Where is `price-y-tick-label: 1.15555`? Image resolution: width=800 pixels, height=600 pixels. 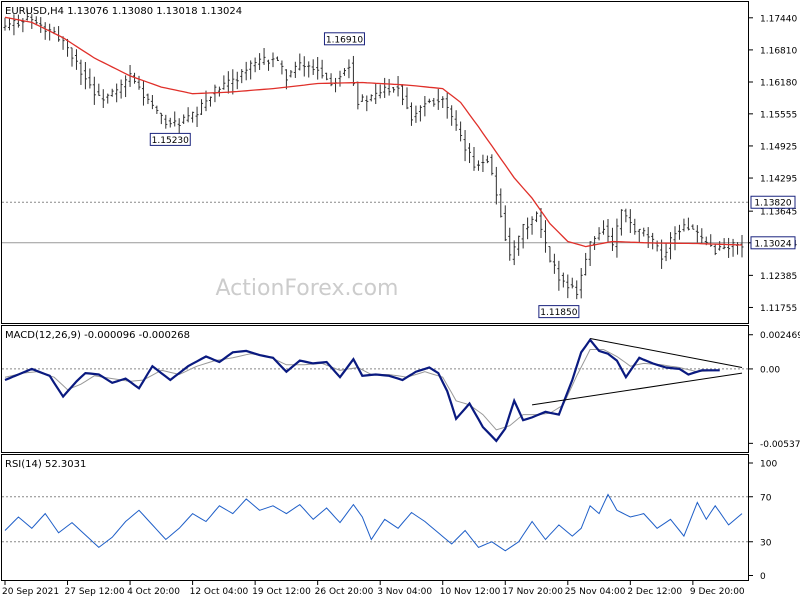
price-y-tick-label: 1.15555 is located at coordinates (778, 115).